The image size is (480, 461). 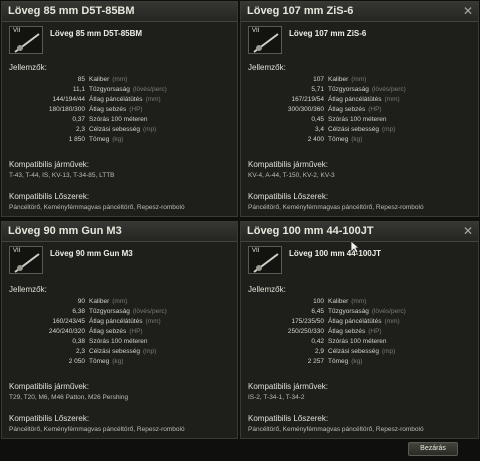 I want to click on mouse-cursor-icon, so click(x=355, y=247).